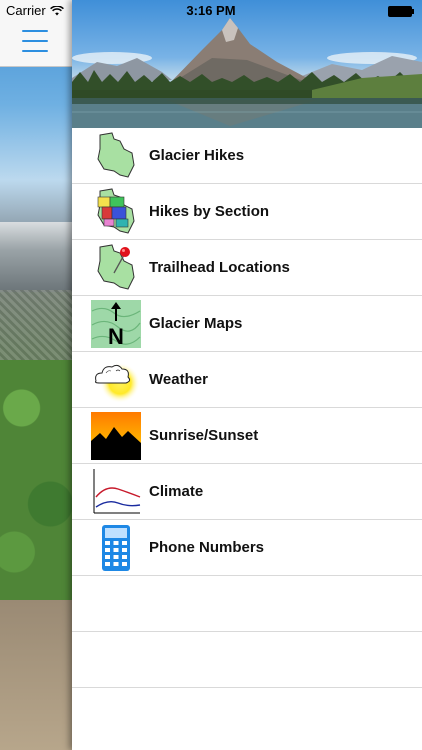 The height and width of the screenshot is (750, 422). What do you see at coordinates (117, 491) in the screenshot?
I see `climate-chart-icon` at bounding box center [117, 491].